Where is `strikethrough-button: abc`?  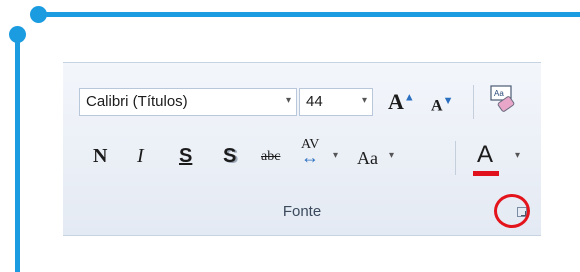
strikethrough-button: abc is located at coordinates (270, 157).